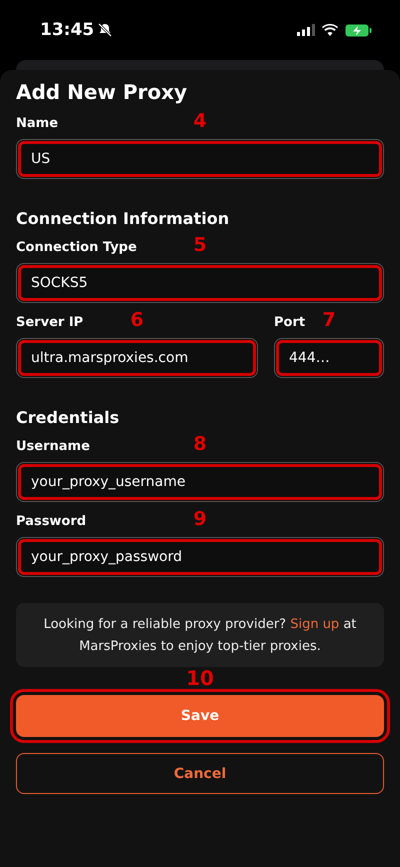 This screenshot has height=867, width=400. Describe the element at coordinates (50, 322) in the screenshot. I see `field-label: Server IP` at that location.